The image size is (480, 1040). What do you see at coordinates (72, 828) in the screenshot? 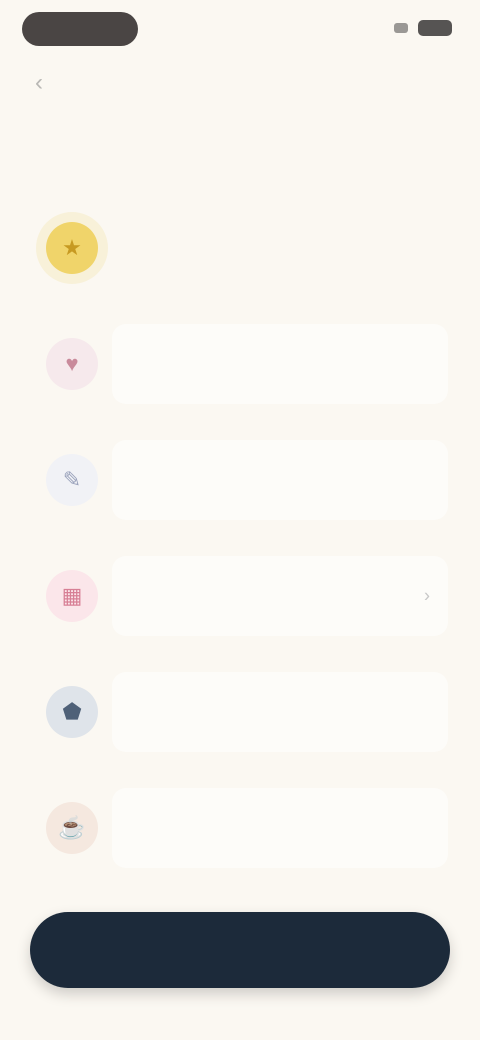
I see `cup-icon: ☕` at bounding box center [72, 828].